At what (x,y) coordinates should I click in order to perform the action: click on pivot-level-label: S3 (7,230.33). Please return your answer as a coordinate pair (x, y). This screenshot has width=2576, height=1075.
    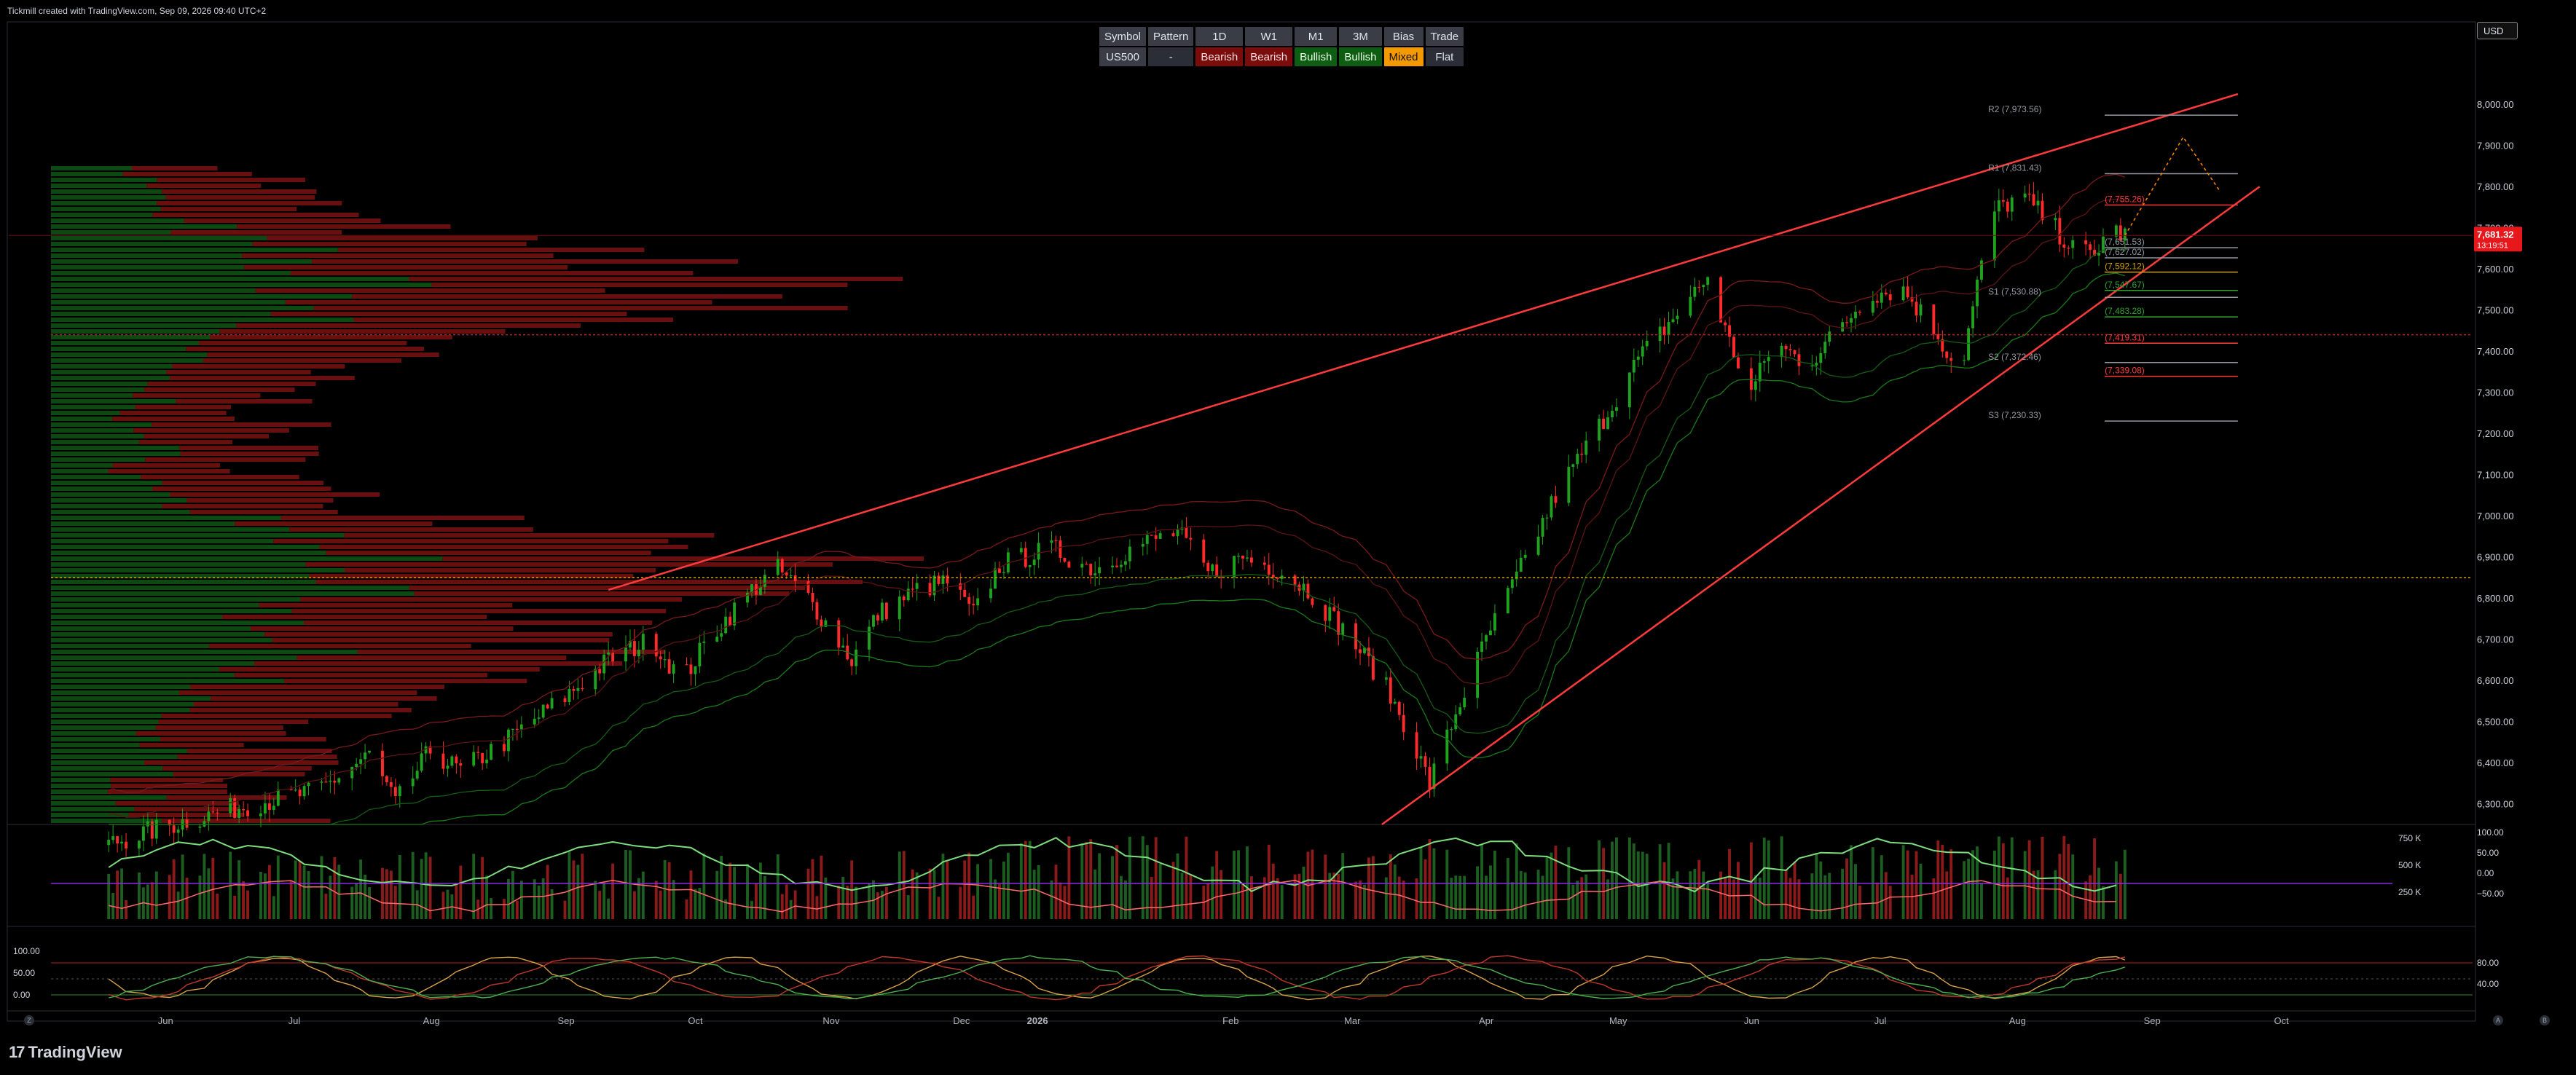
    Looking at the image, I should click on (2014, 415).